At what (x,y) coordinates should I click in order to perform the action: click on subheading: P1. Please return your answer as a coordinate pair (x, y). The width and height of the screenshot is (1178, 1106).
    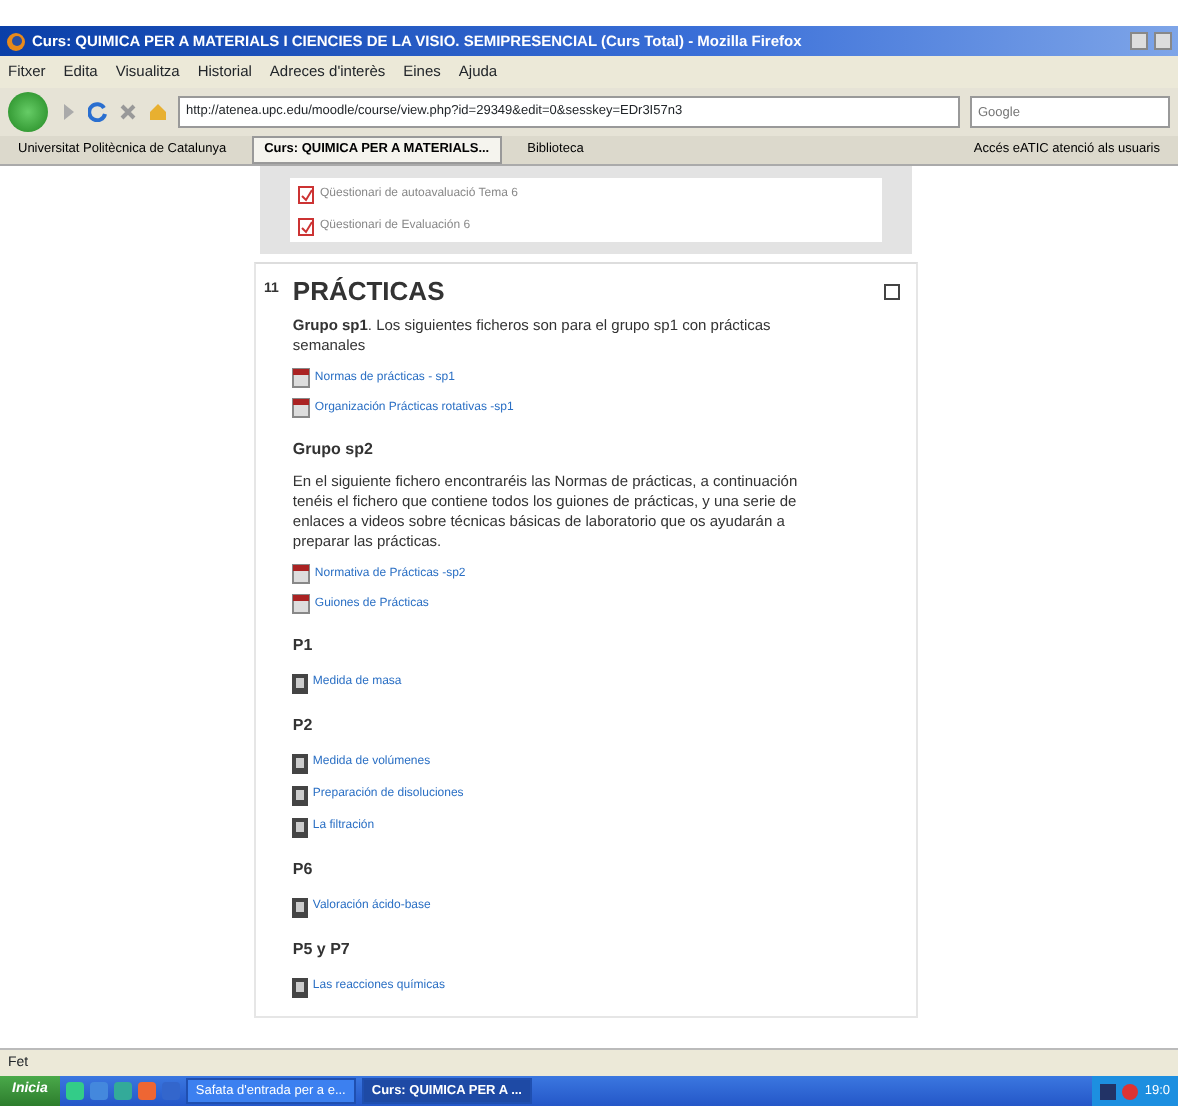
    Looking at the image, I should click on (303, 645).